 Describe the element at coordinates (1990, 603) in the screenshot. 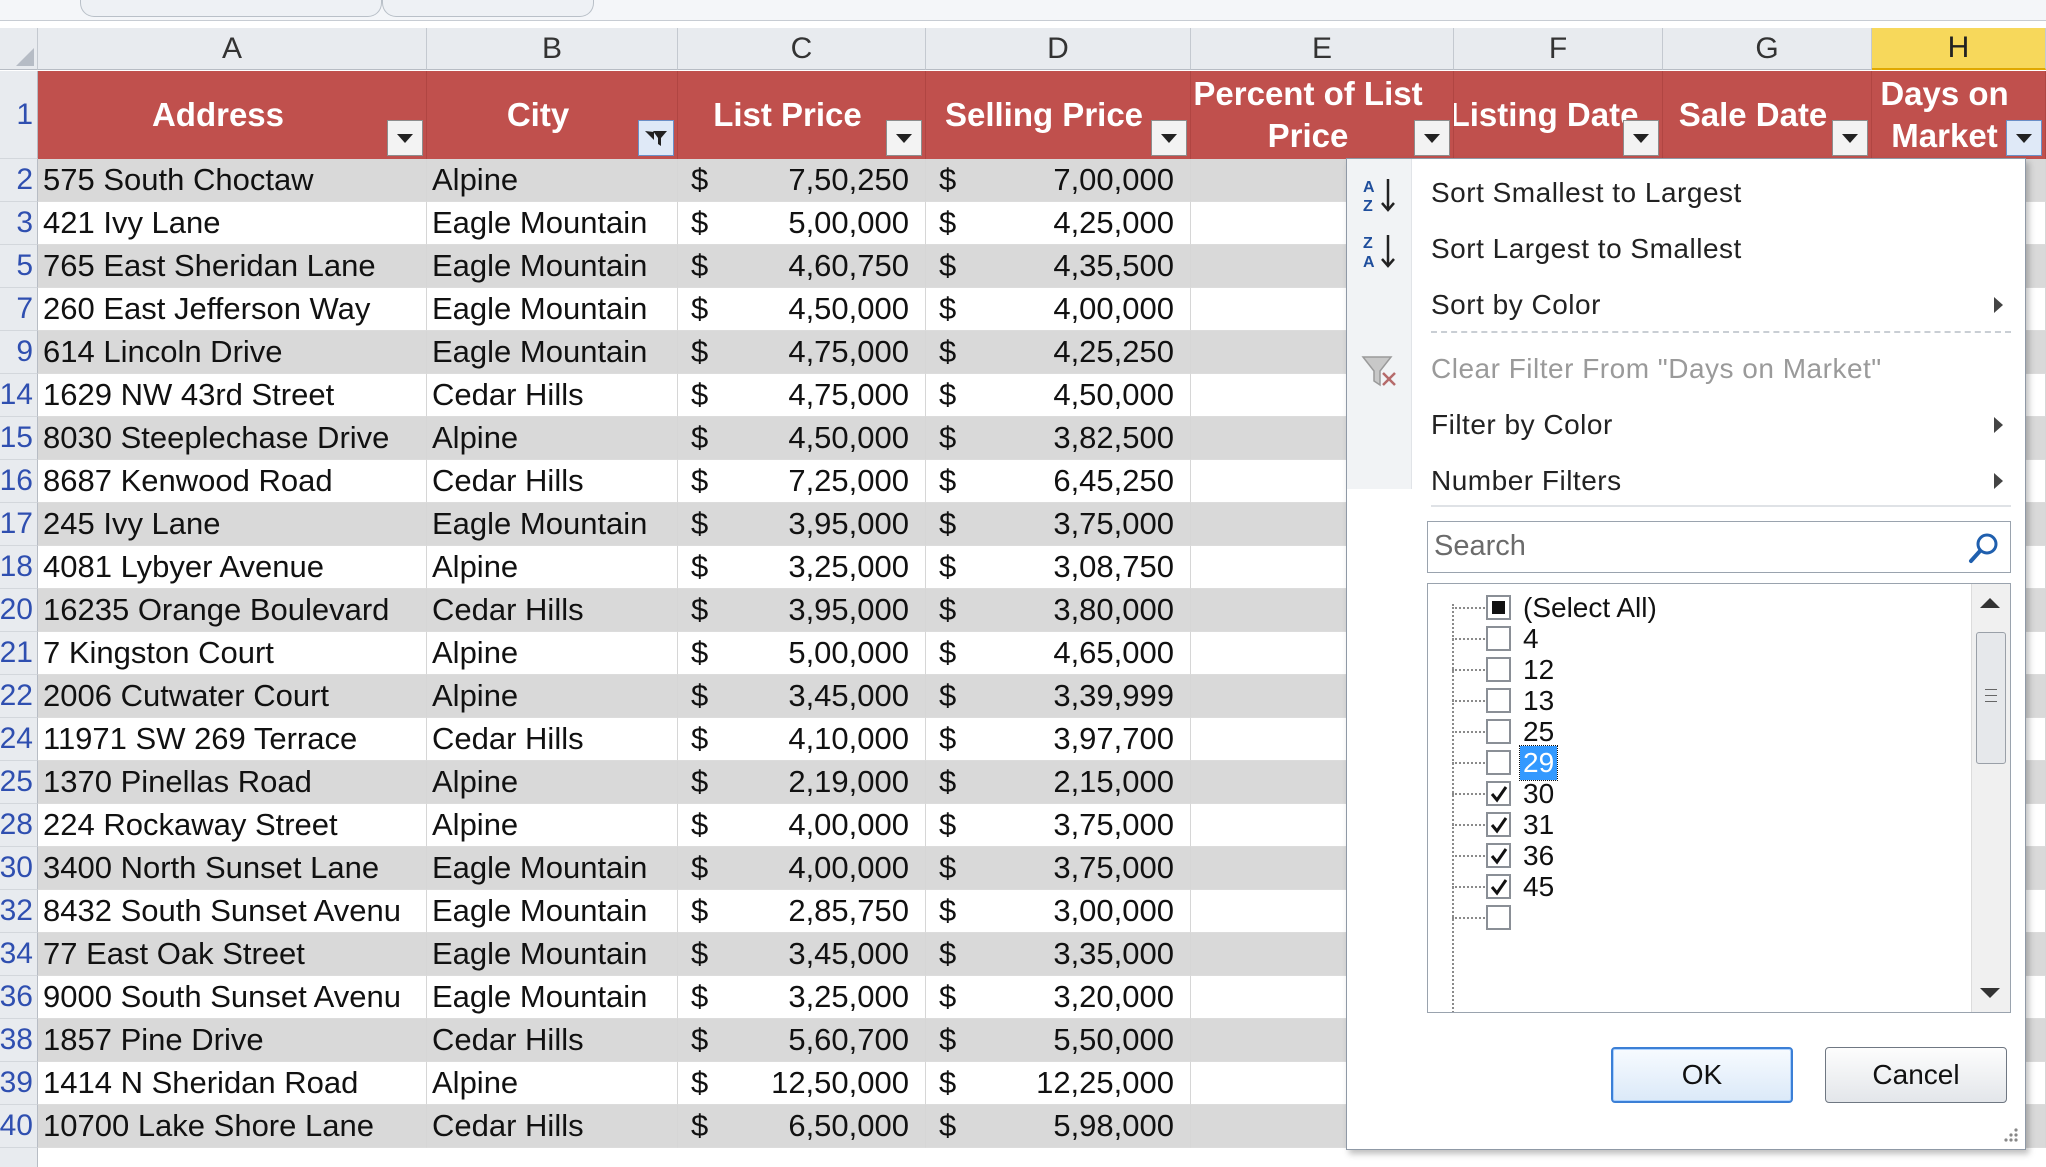

I see `scroll-up-arrow-icon` at that location.